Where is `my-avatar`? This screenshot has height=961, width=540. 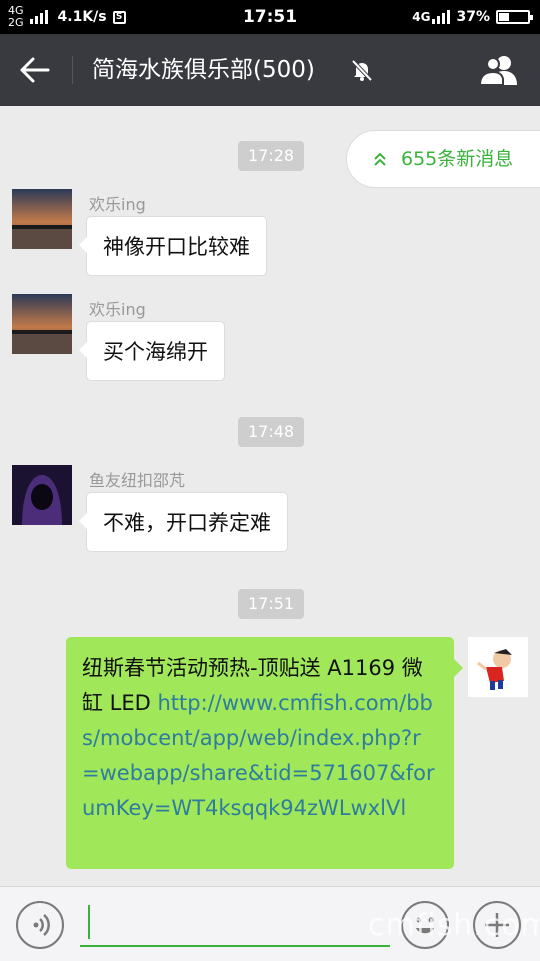
my-avatar is located at coordinates (498, 667).